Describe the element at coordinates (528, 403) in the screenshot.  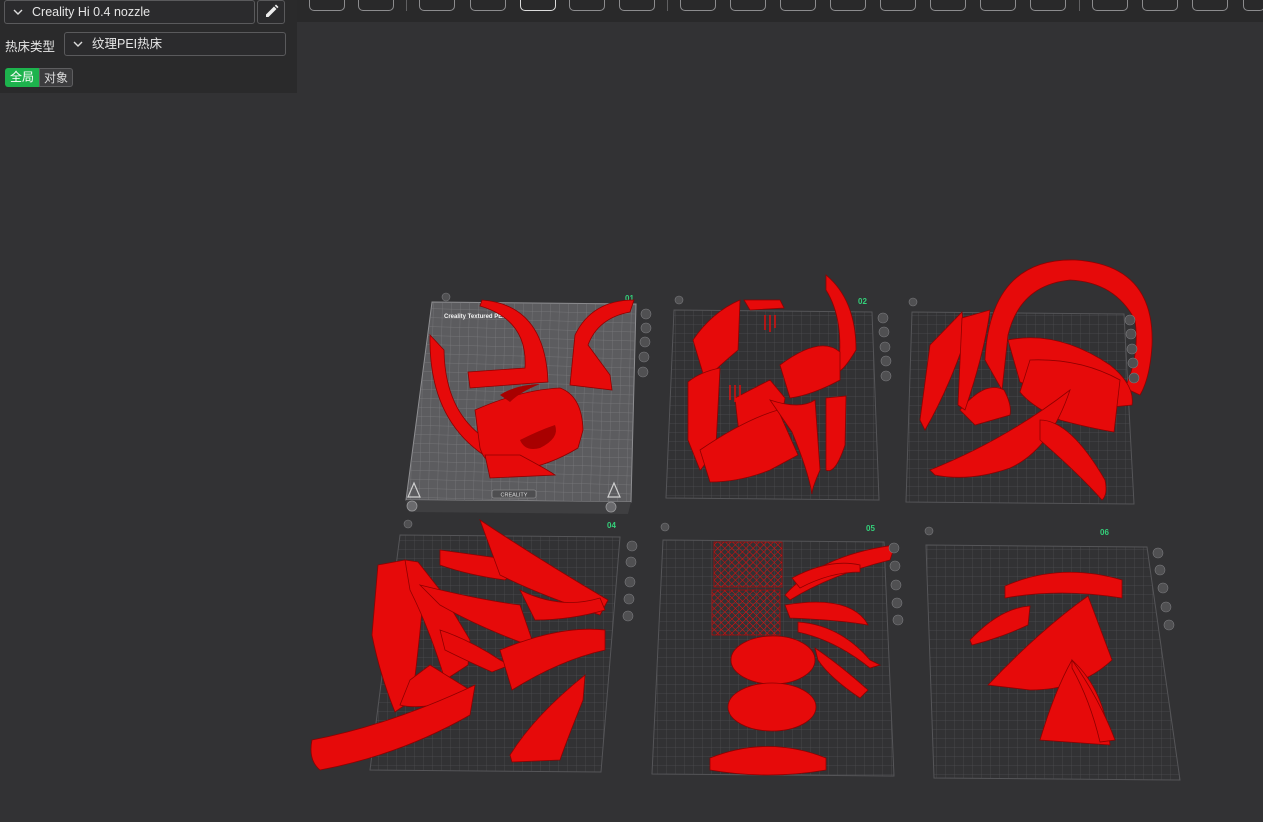
I see `plate-01: Creality Textured PEI Plate CREALITY 01` at that location.